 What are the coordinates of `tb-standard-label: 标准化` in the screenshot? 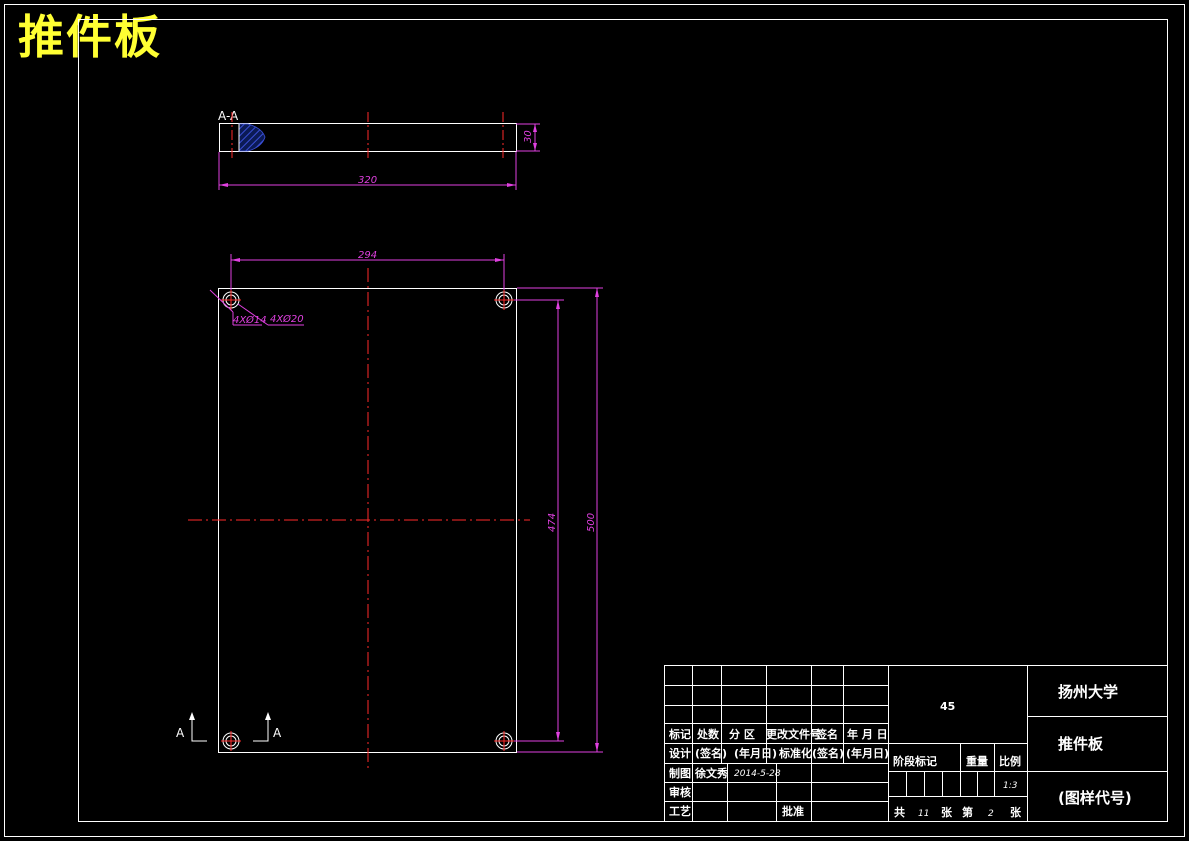 It's located at (795, 753).